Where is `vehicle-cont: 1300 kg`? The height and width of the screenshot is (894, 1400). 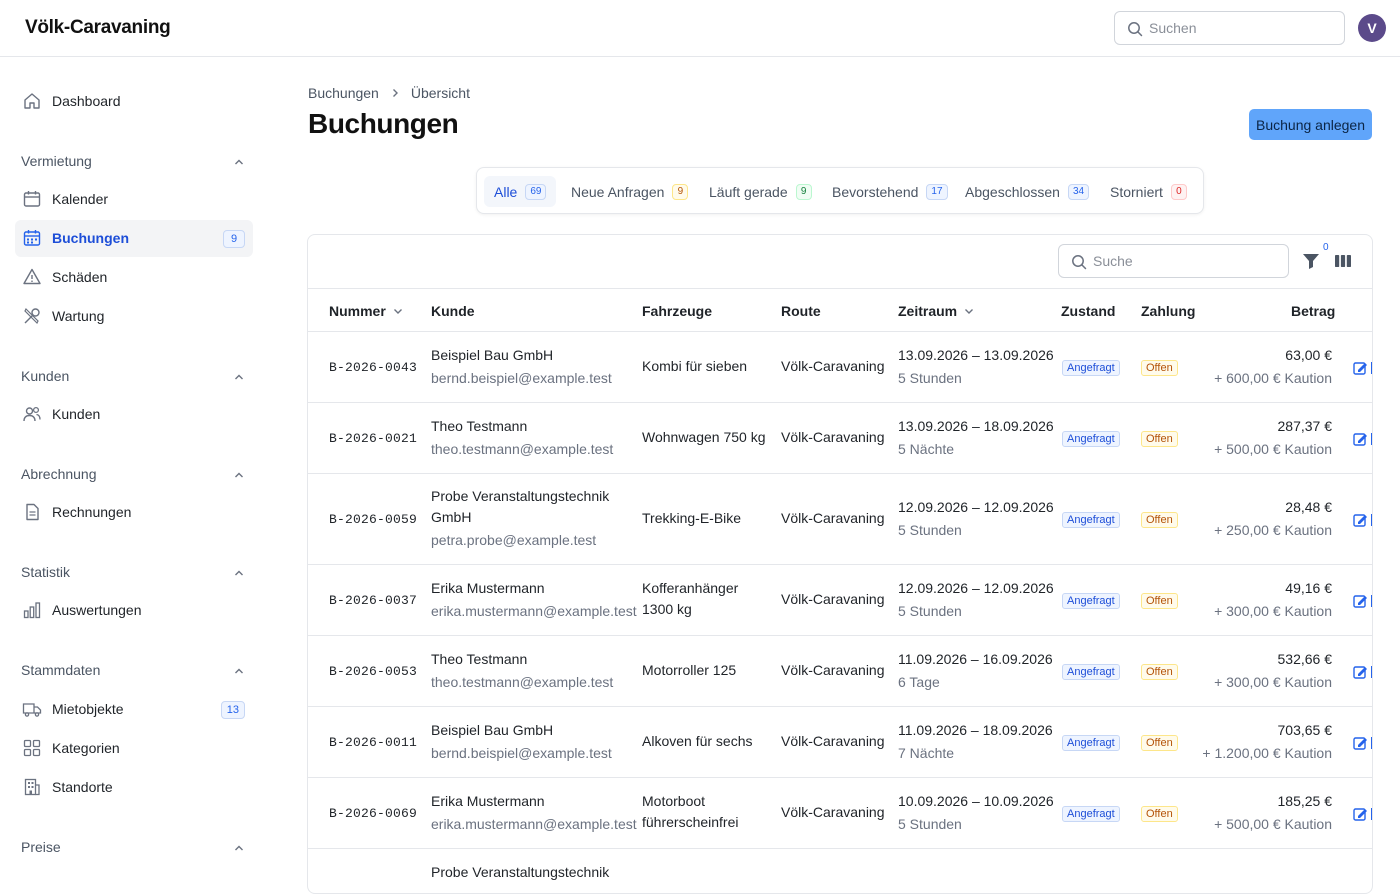 vehicle-cont: 1300 kg is located at coordinates (667, 609).